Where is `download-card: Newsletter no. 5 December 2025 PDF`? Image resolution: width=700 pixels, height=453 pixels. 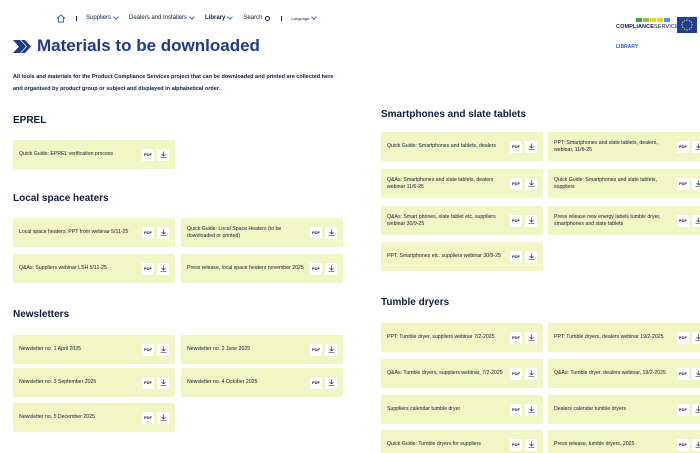 download-card: Newsletter no. 5 December 2025 PDF is located at coordinates (94, 417).